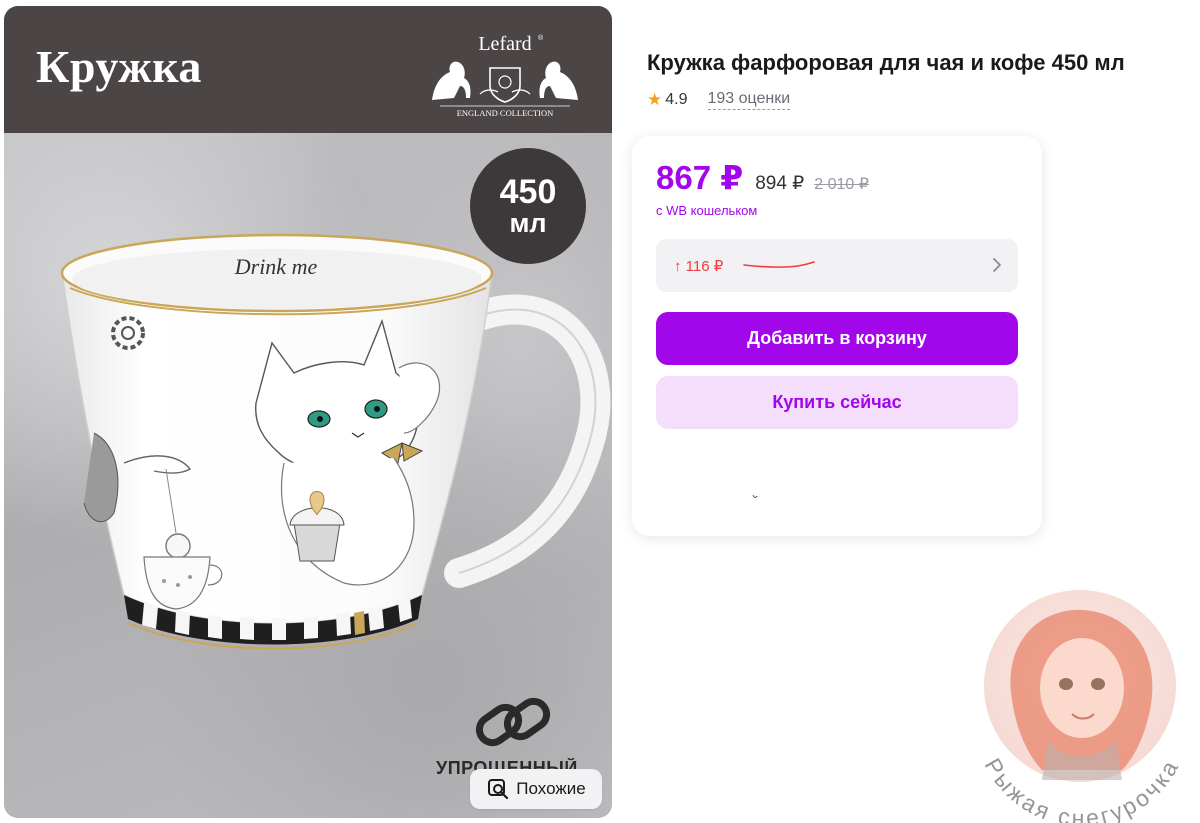 Image resolution: width=1200 pixels, height=823 pixels. I want to click on volume-value: 450, so click(528, 192).